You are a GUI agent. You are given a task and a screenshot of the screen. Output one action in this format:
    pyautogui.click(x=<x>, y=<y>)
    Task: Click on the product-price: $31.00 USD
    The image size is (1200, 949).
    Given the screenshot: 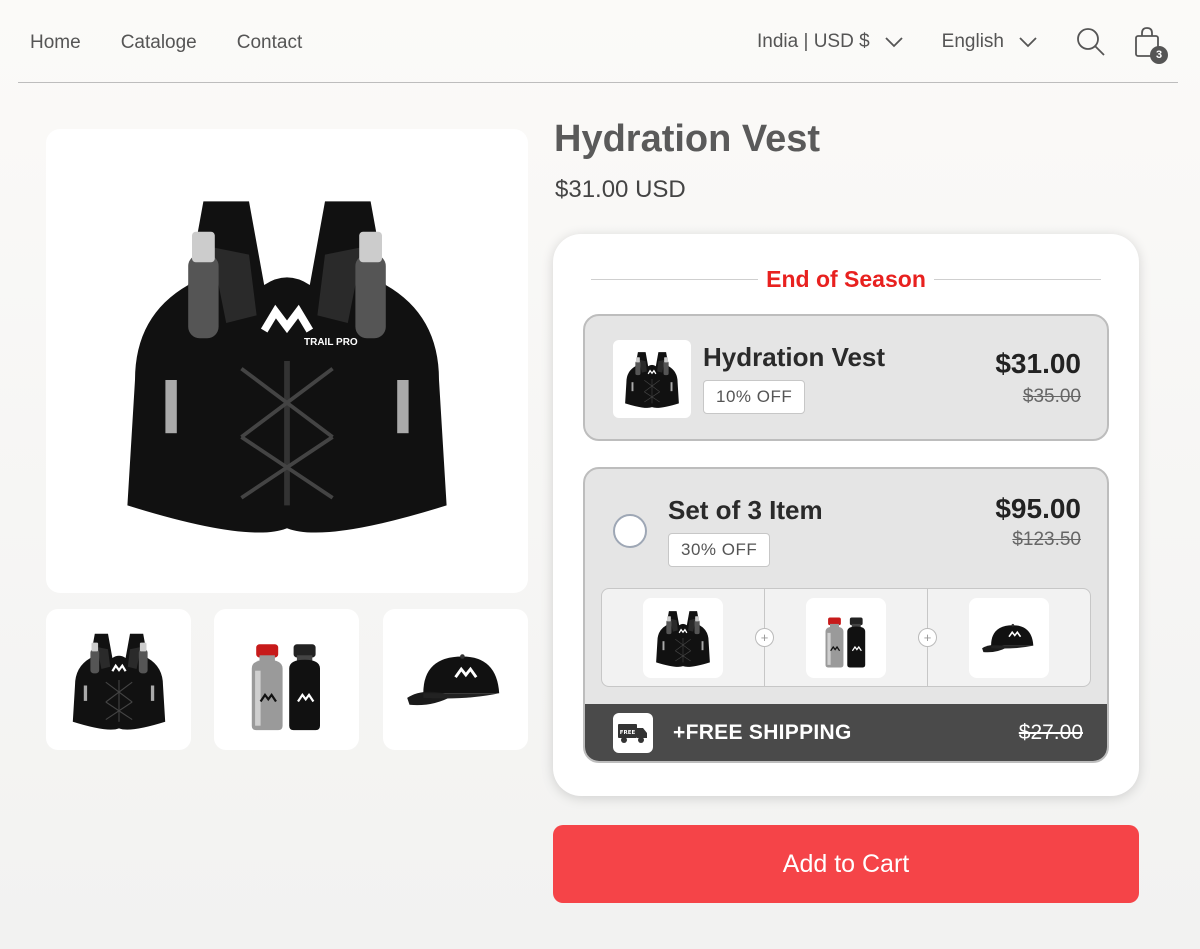 What is the action you would take?
    pyautogui.click(x=620, y=189)
    